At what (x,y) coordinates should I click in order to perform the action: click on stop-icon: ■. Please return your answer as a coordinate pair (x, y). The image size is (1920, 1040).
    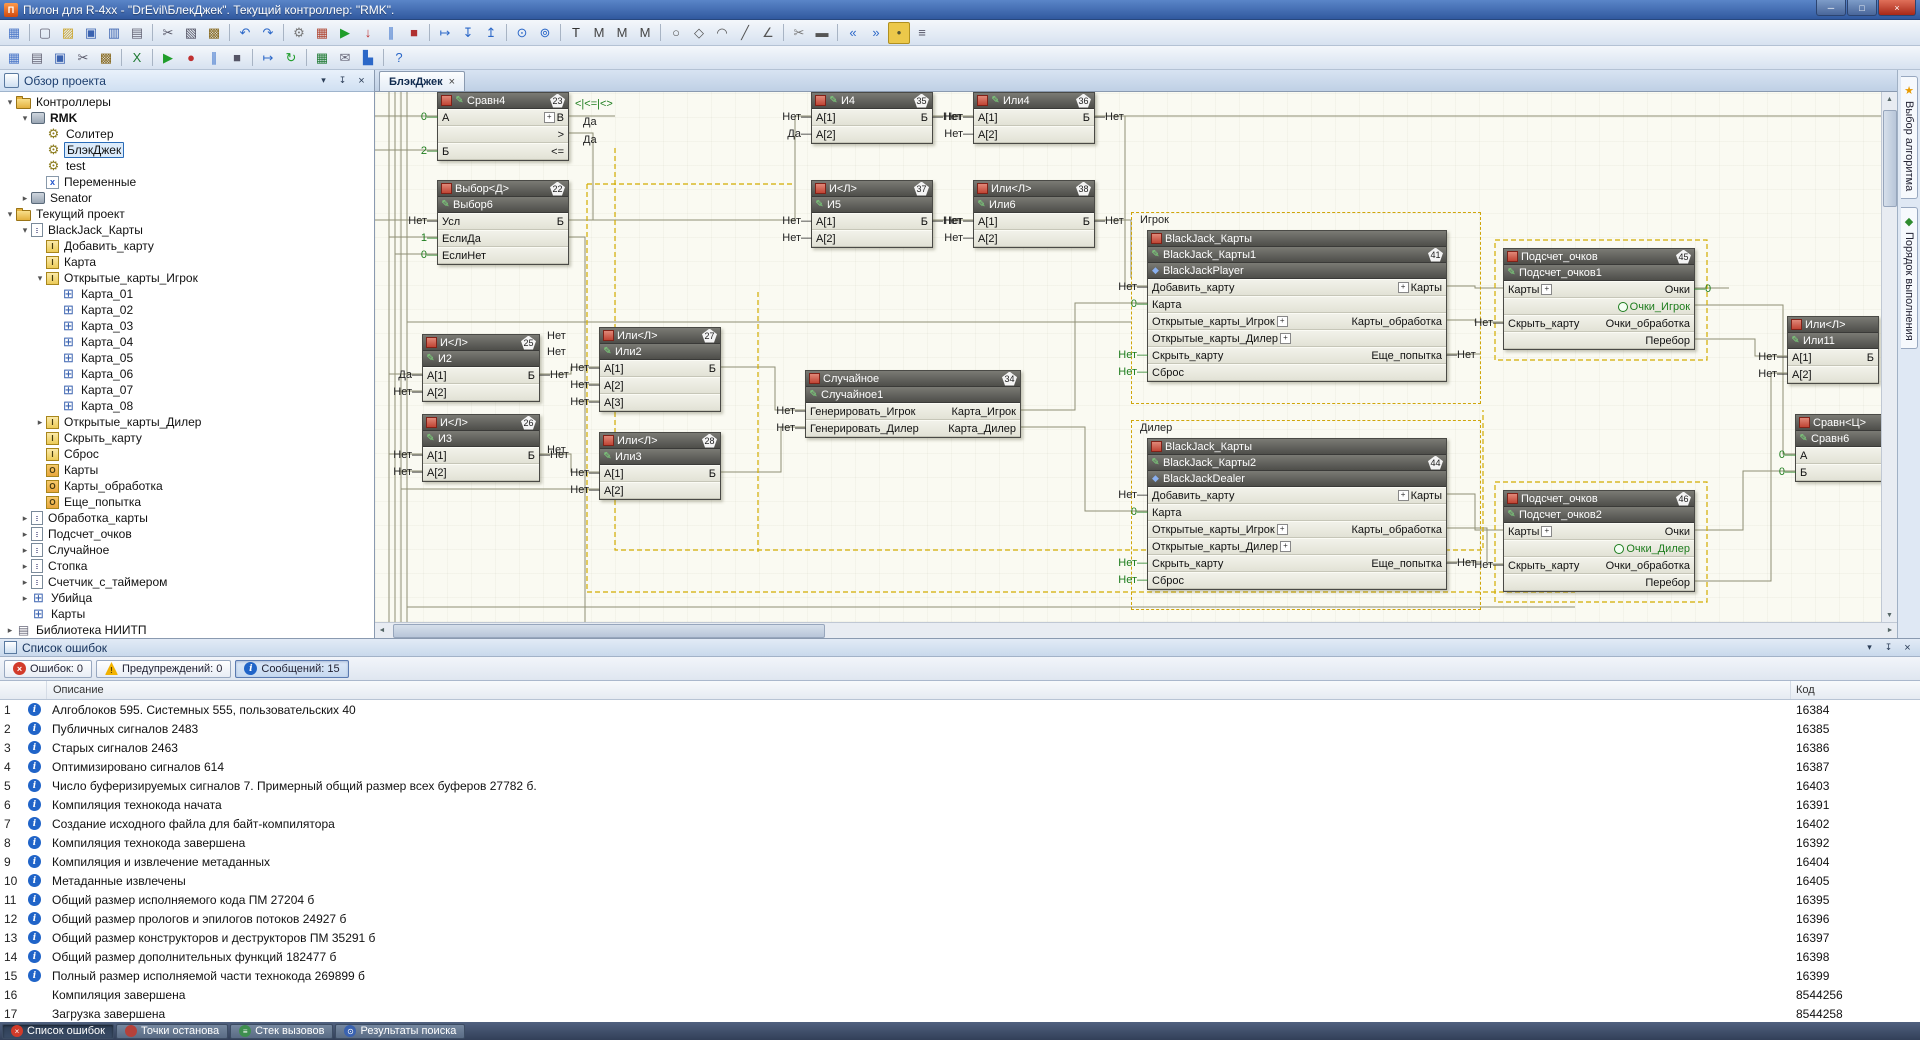
    Looking at the image, I should click on (414, 33).